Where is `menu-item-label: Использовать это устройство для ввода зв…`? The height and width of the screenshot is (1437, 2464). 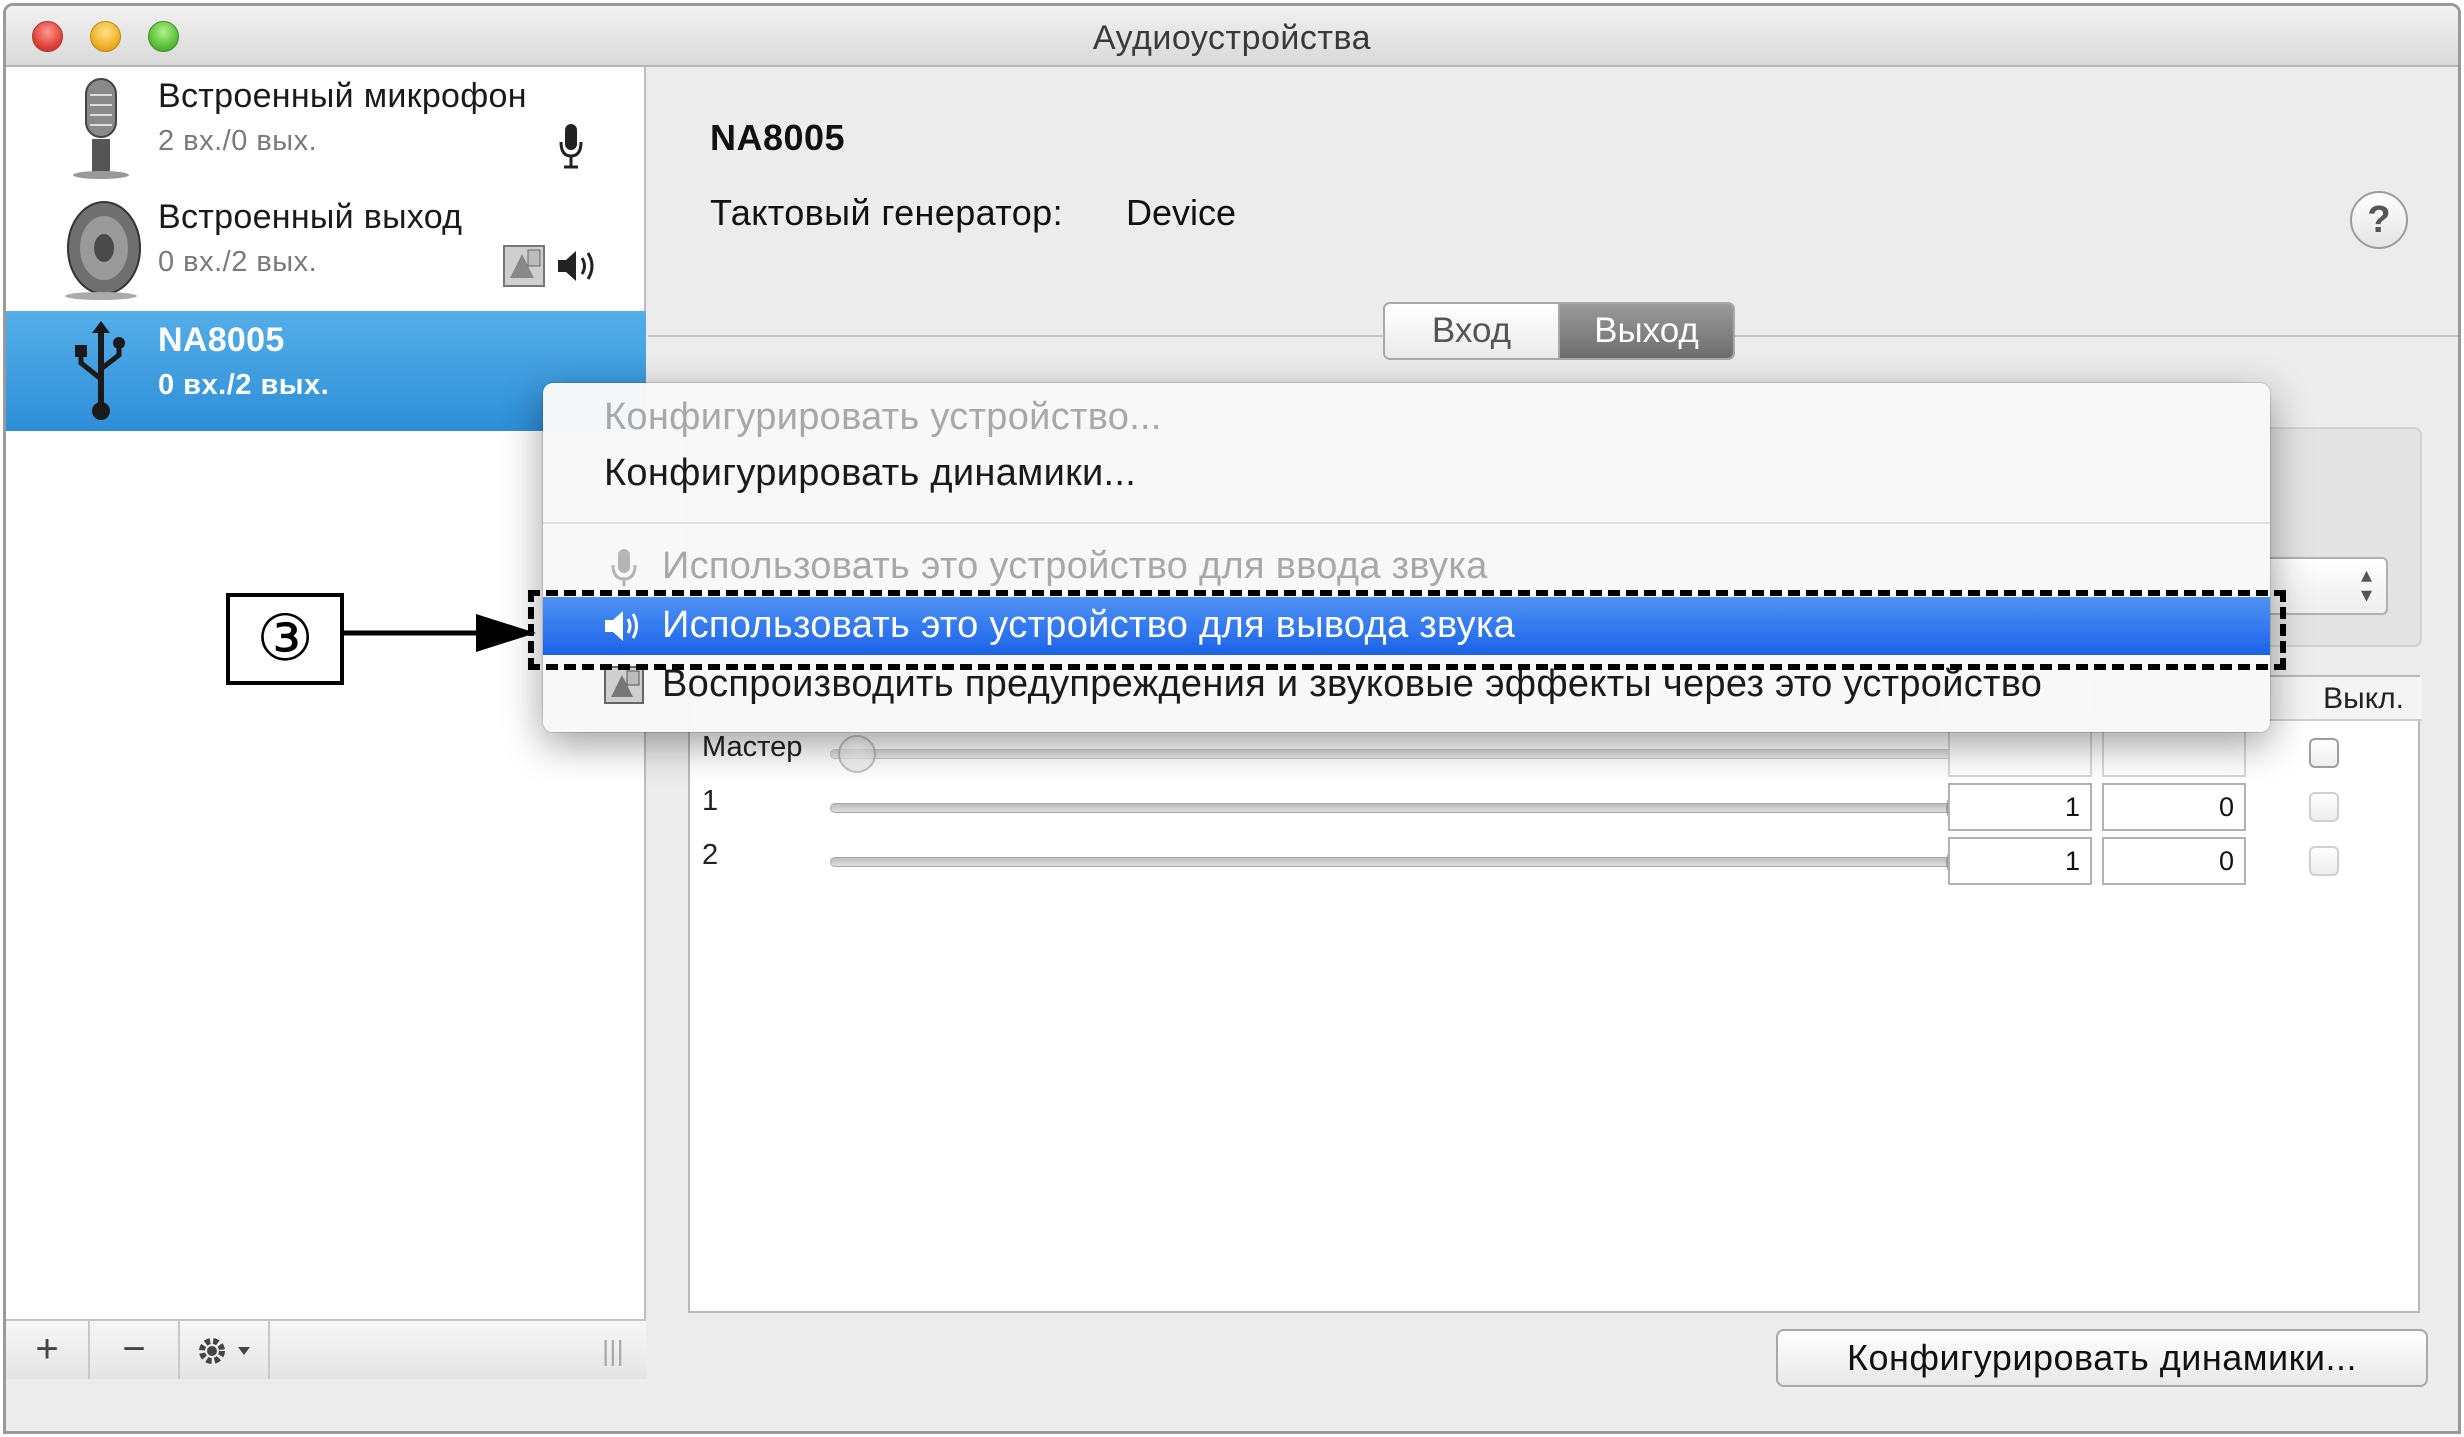
menu-item-label: Использовать это устройство для ввода зв… is located at coordinates (1075, 566).